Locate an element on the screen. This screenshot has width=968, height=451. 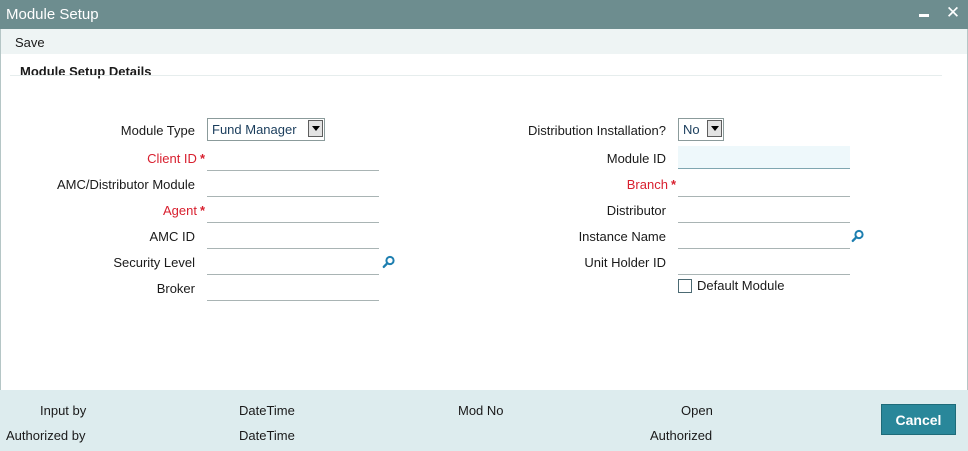
agent-field is located at coordinates (293, 211).